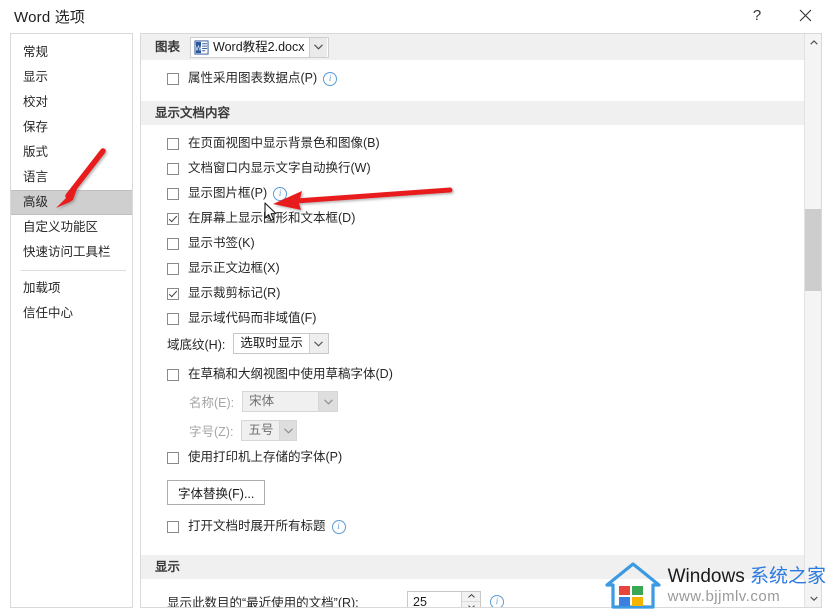 This screenshot has height=615, width=832. I want to click on close-button, so click(805, 15).